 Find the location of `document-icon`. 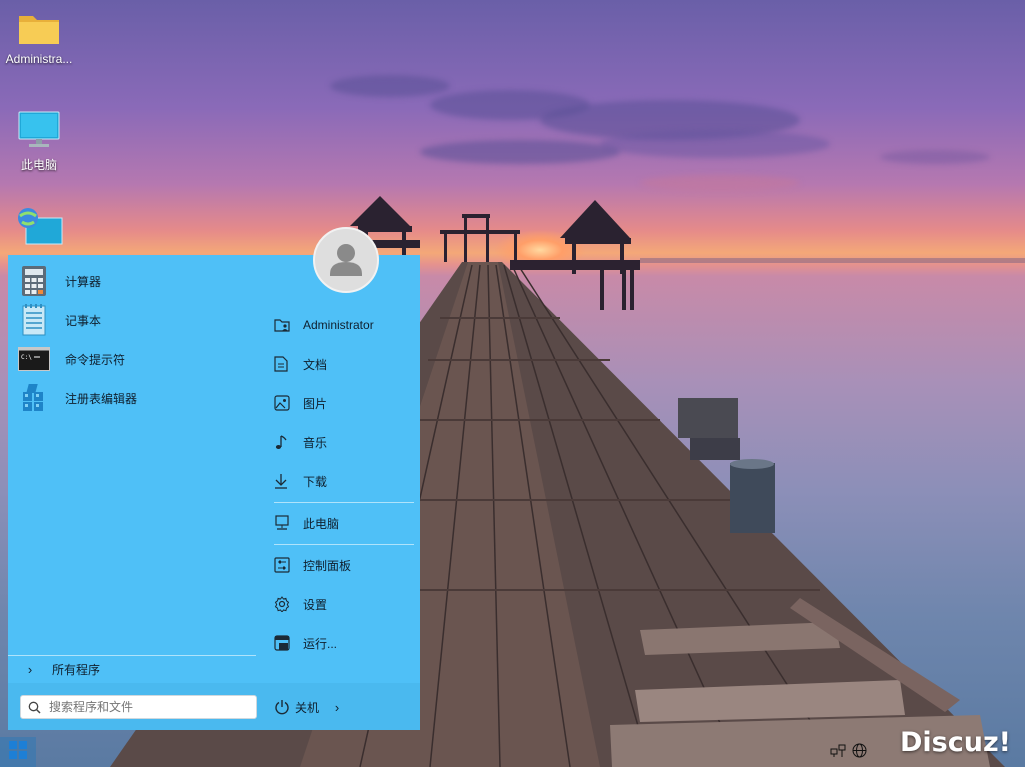

document-icon is located at coordinates (285, 364).